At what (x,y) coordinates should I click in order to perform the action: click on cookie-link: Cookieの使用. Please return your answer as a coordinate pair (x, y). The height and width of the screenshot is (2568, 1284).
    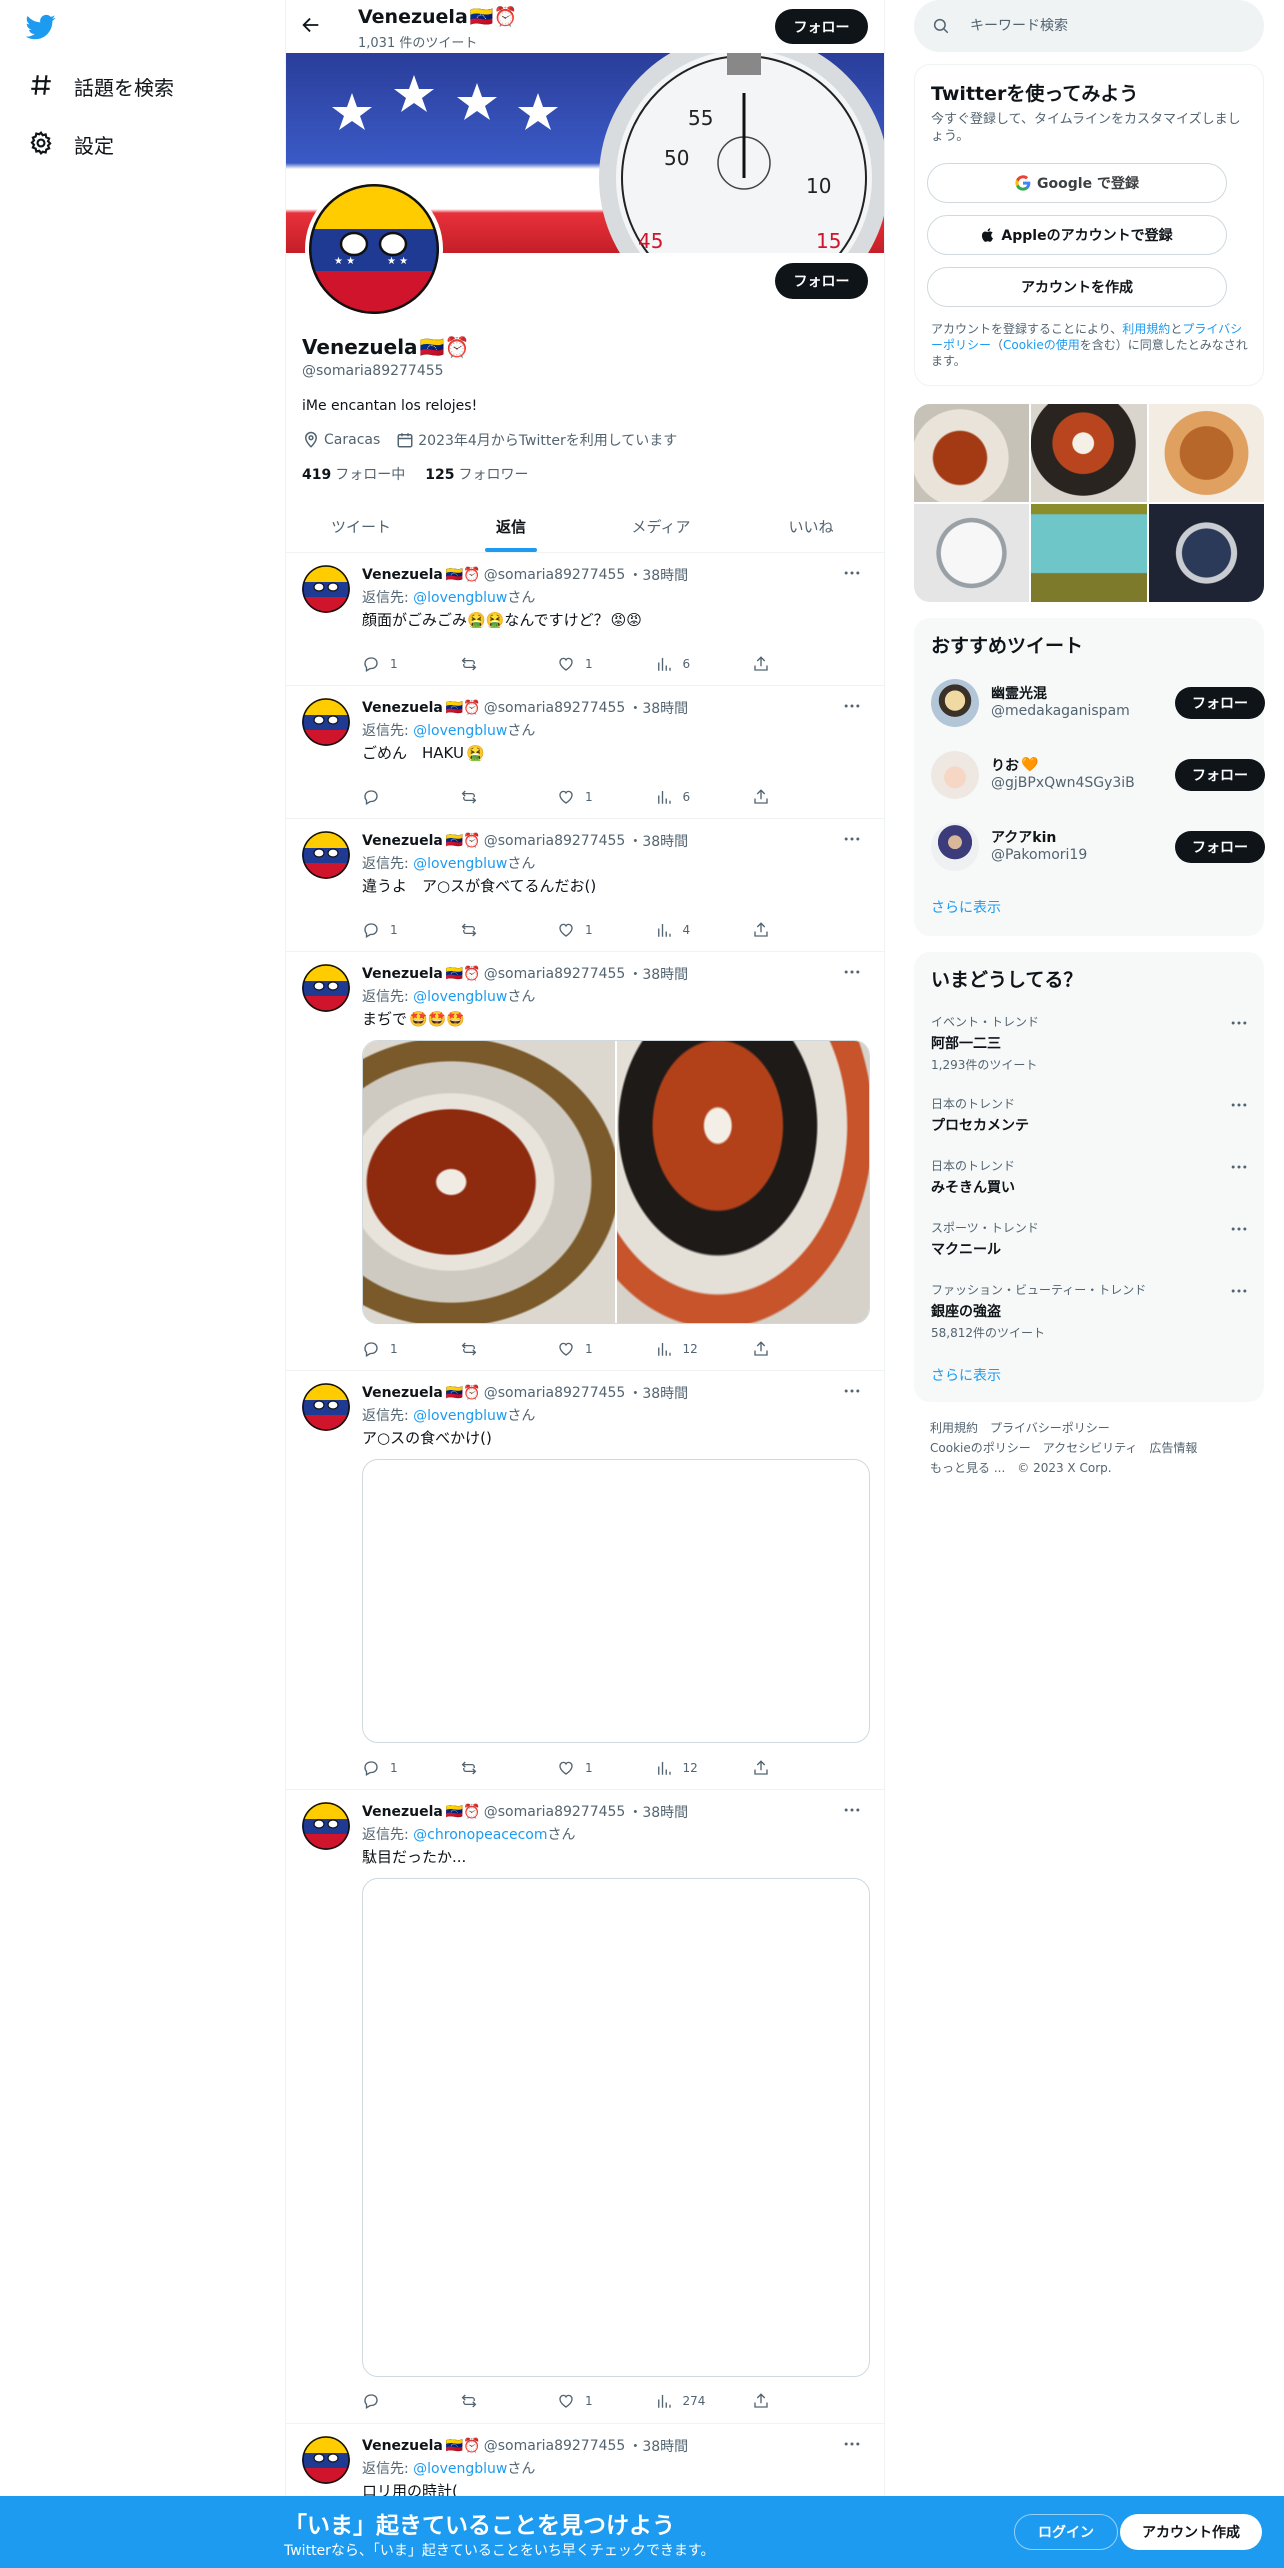
    Looking at the image, I should click on (1041, 345).